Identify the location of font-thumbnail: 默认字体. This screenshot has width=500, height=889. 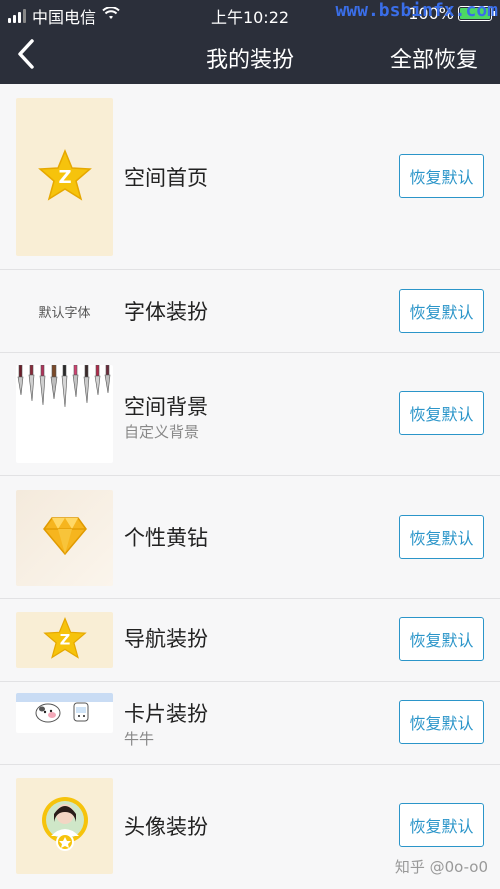
(64, 311).